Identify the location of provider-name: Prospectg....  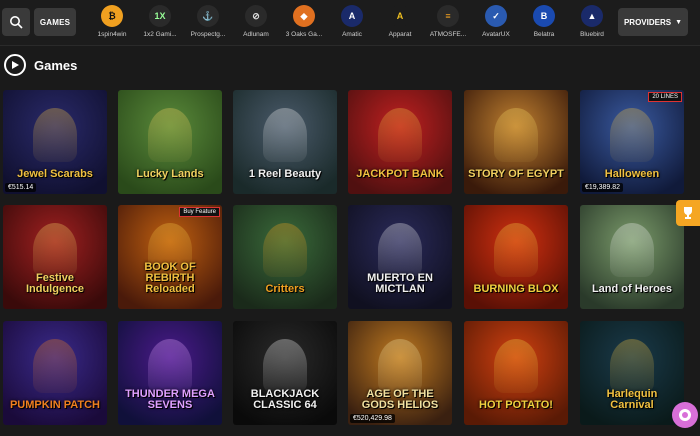
(208, 34).